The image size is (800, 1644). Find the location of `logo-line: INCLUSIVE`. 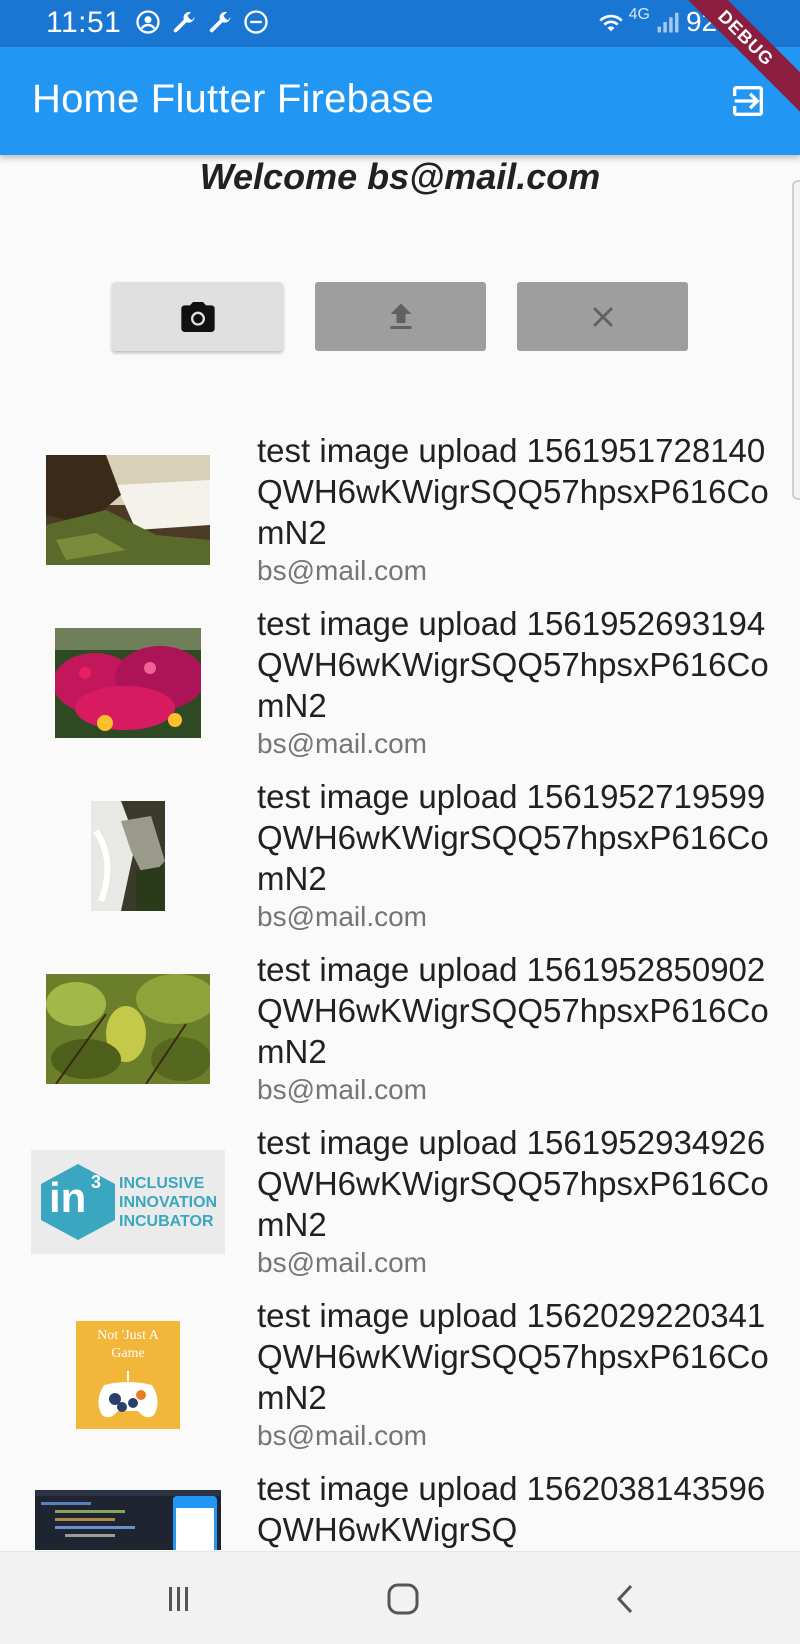

logo-line: INCLUSIVE is located at coordinates (162, 1183).